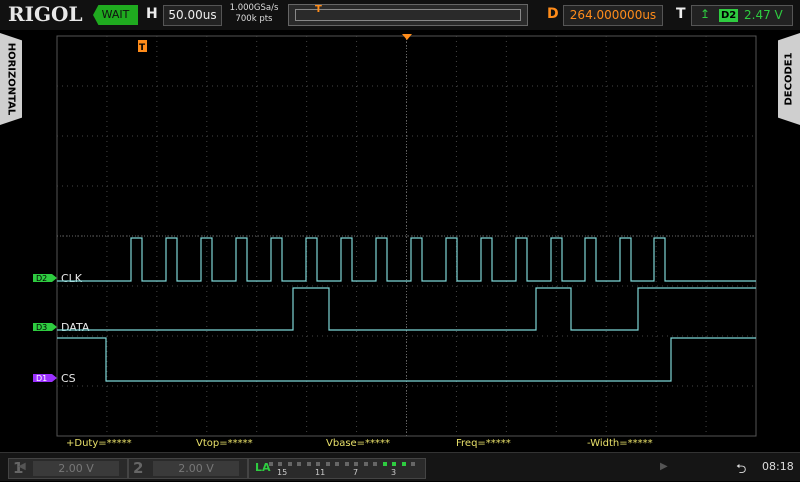  Describe the element at coordinates (407, 37) in the screenshot. I see `trigger-center-marker` at that location.